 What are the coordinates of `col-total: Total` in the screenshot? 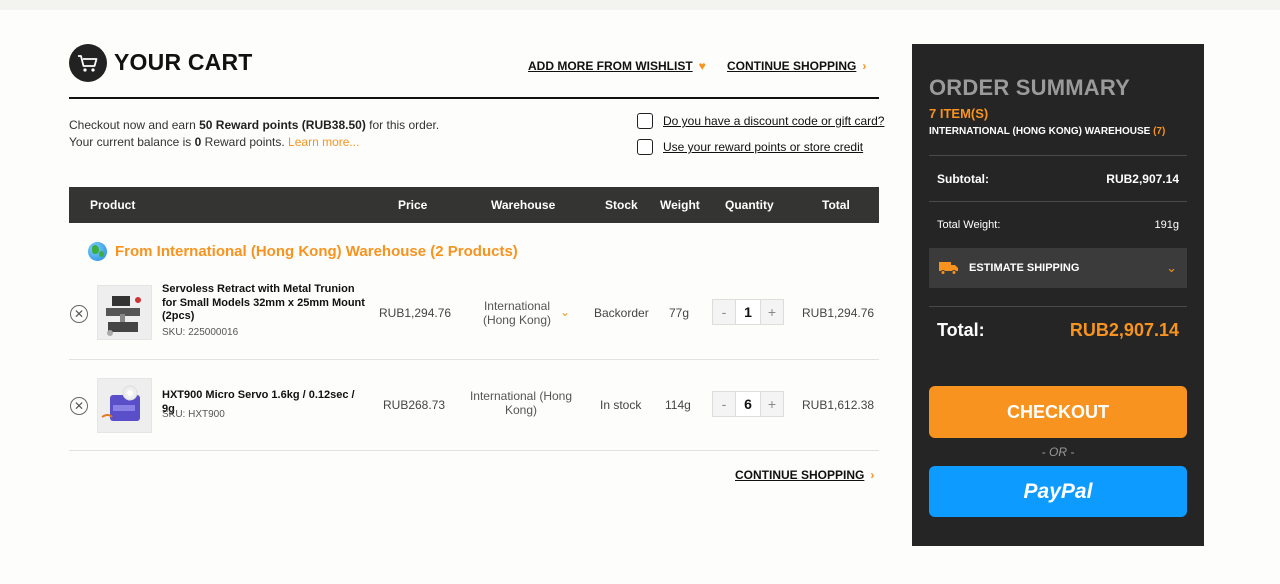 It's located at (836, 205).